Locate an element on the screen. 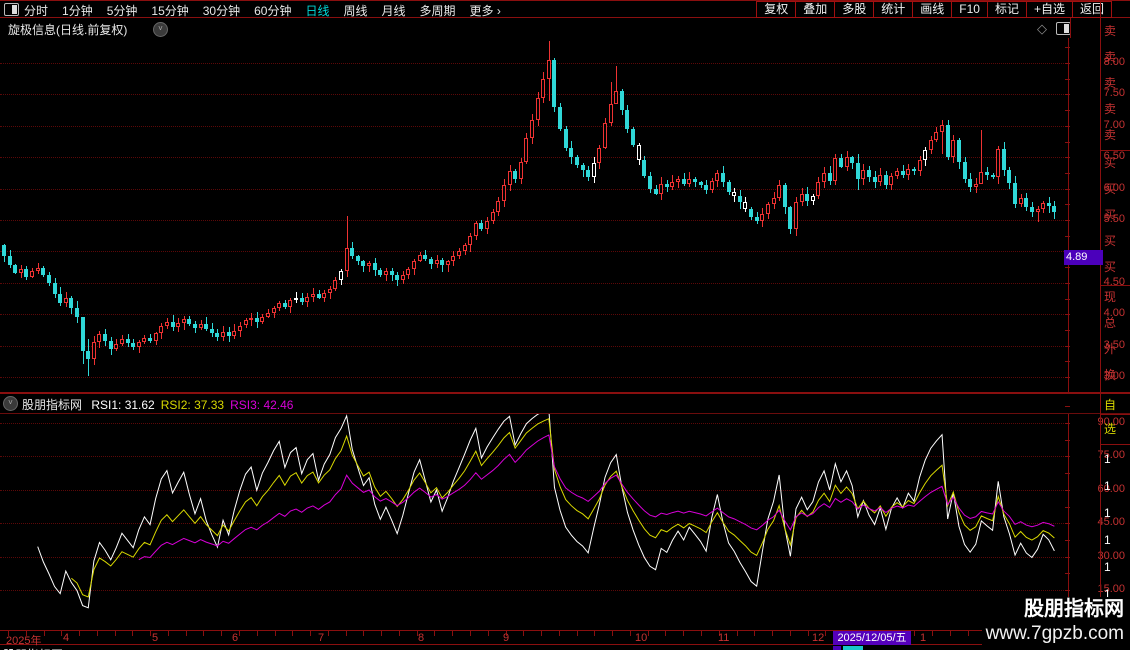 The image size is (1130, 650). period-tab-7: 周线 is located at coordinates (355, 10).